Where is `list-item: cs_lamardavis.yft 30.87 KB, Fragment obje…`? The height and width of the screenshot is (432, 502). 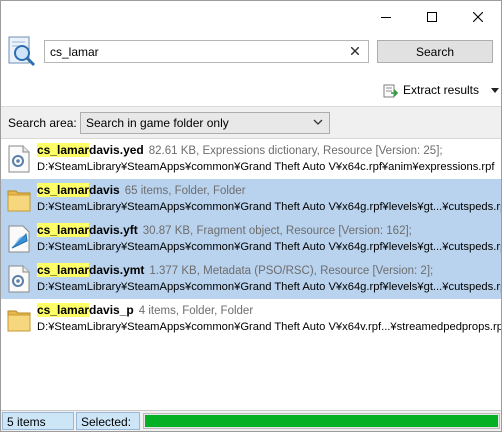 list-item: cs_lamardavis.yft 30.87 KB, Fragment obje… is located at coordinates (251, 239).